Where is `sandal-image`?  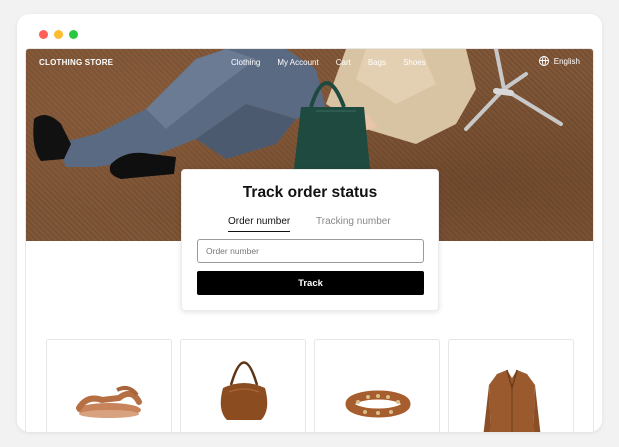 sandal-image is located at coordinates (109, 401).